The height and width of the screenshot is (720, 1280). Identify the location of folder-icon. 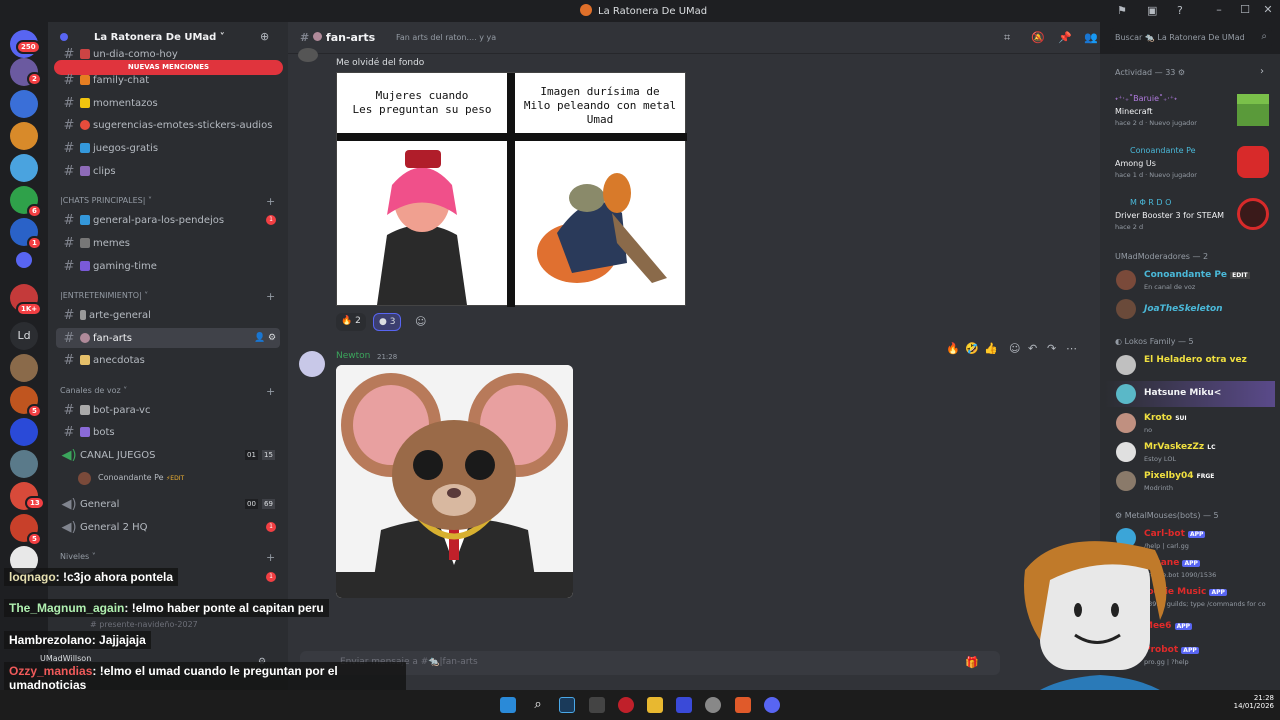
(24, 260).